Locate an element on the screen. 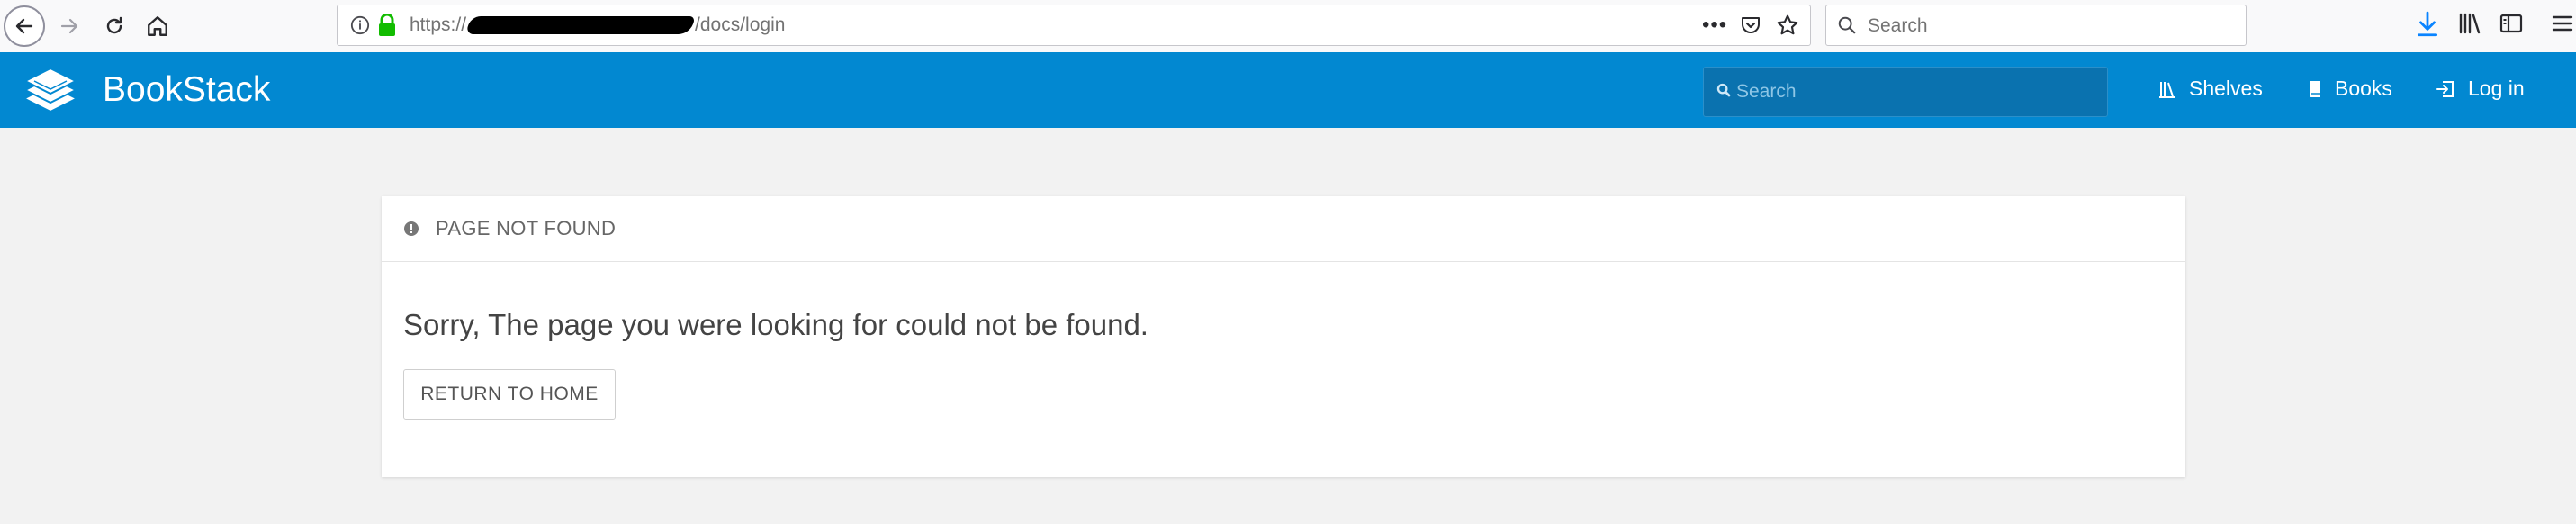 This screenshot has height=524, width=2576. pocket-icon is located at coordinates (1750, 25).